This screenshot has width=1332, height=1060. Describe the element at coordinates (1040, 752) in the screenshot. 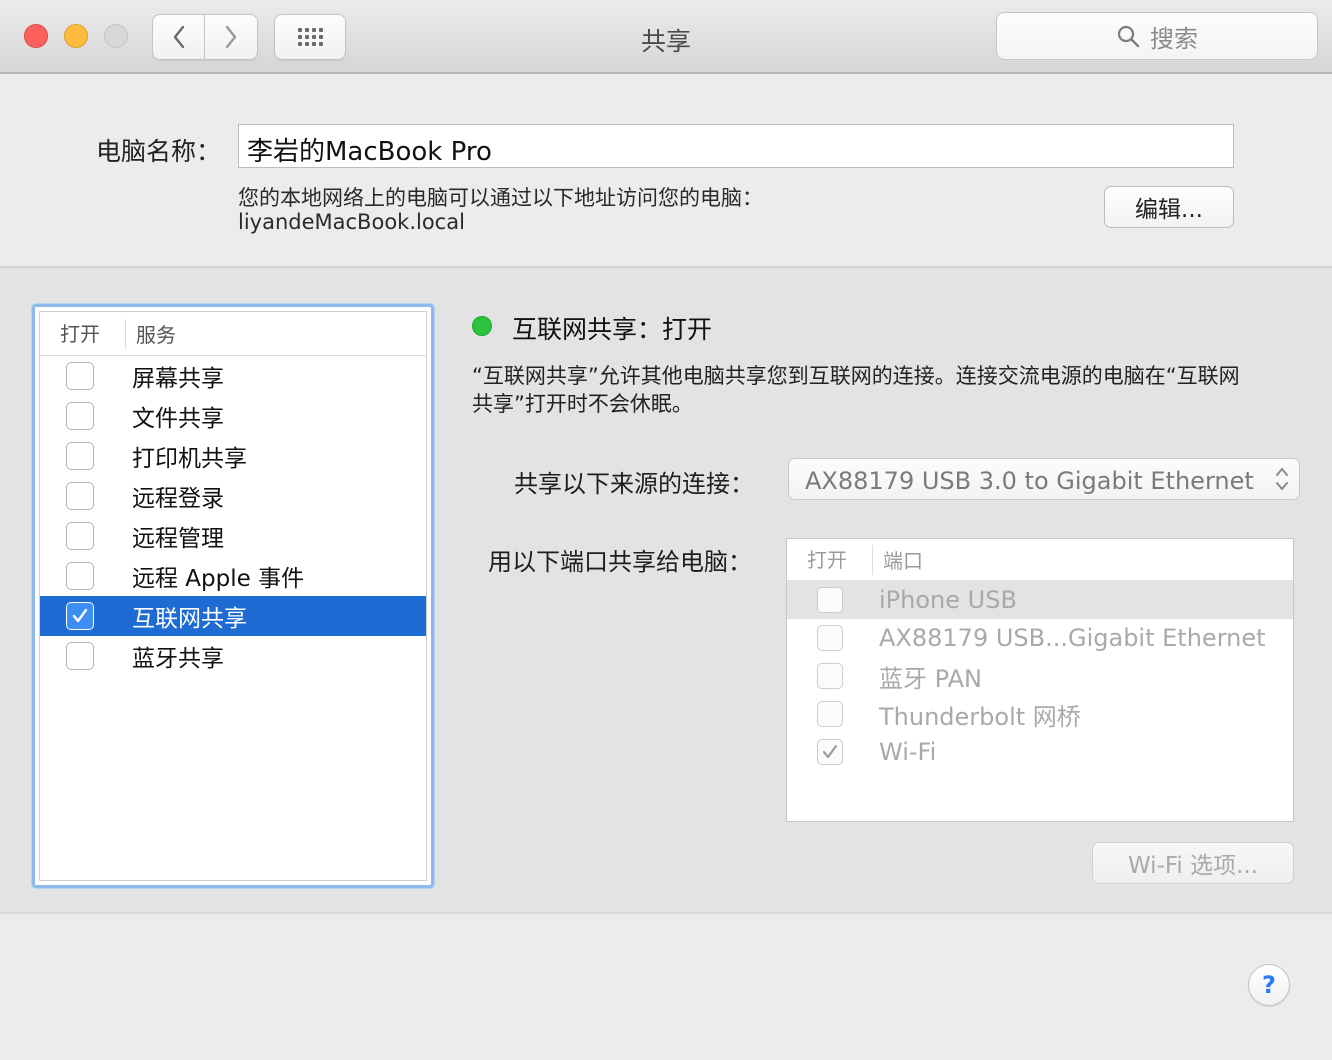

I see `port-row-wifi: Wi-Fi` at that location.